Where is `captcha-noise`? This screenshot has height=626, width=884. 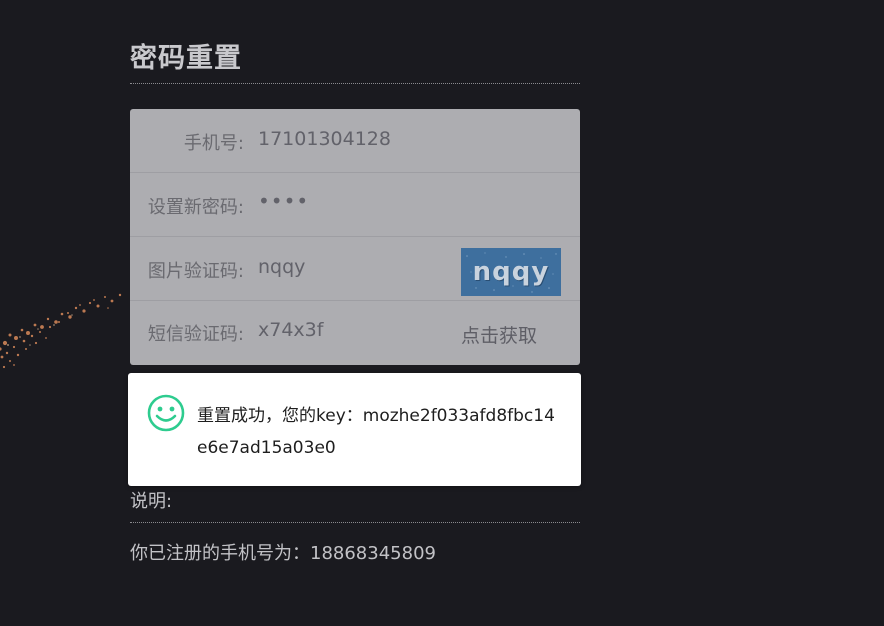
captcha-noise is located at coordinates (511, 272).